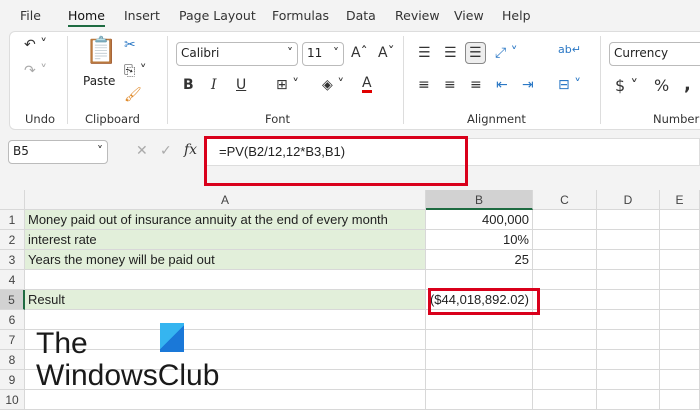 This screenshot has width=700, height=410. Describe the element at coordinates (628, 300) in the screenshot. I see `cell-d5` at that location.